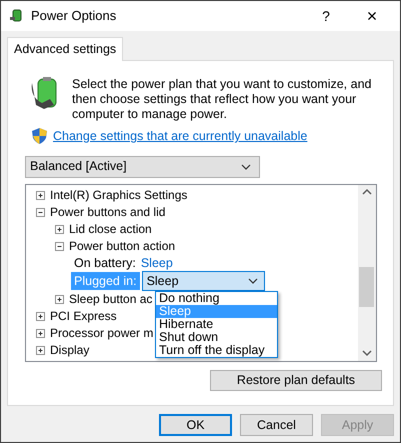 The width and height of the screenshot is (401, 443). What do you see at coordinates (216, 350) in the screenshot?
I see `dropdown-option: Turn off the display` at bounding box center [216, 350].